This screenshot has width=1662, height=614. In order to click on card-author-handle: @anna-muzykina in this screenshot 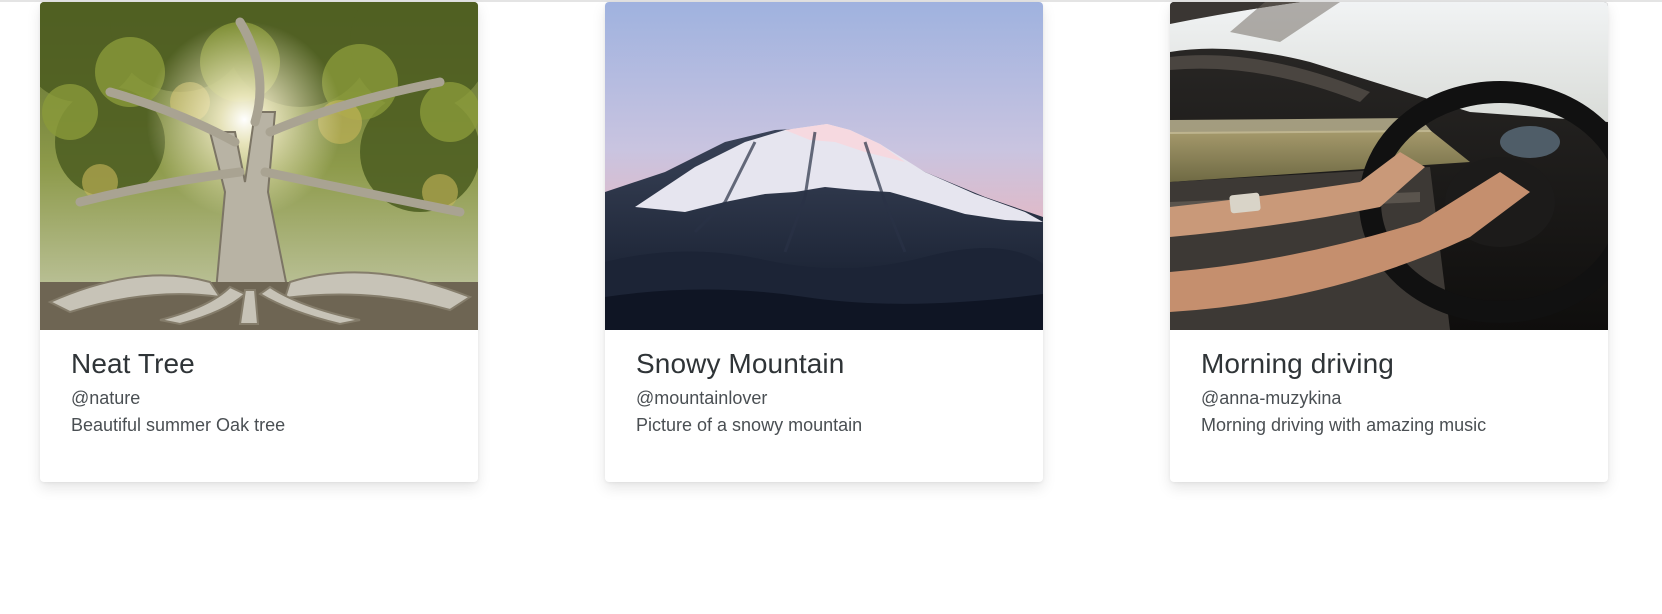, I will do `click(1271, 398)`.